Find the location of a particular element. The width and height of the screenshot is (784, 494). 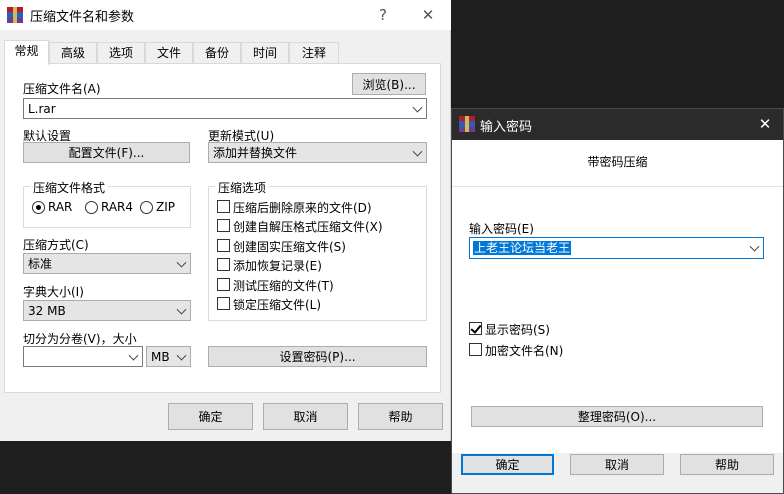

password-value: 上老王论坛当老王 is located at coordinates (522, 248).